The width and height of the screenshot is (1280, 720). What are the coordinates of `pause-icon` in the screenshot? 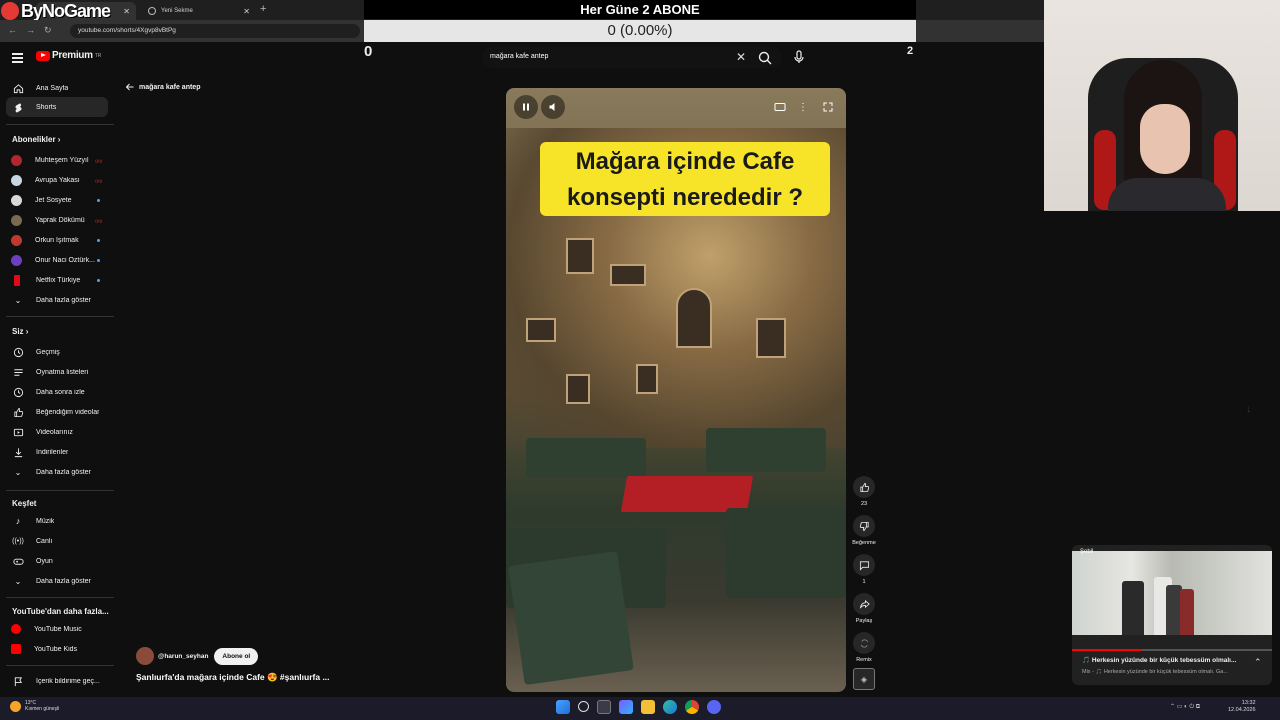 It's located at (526, 107).